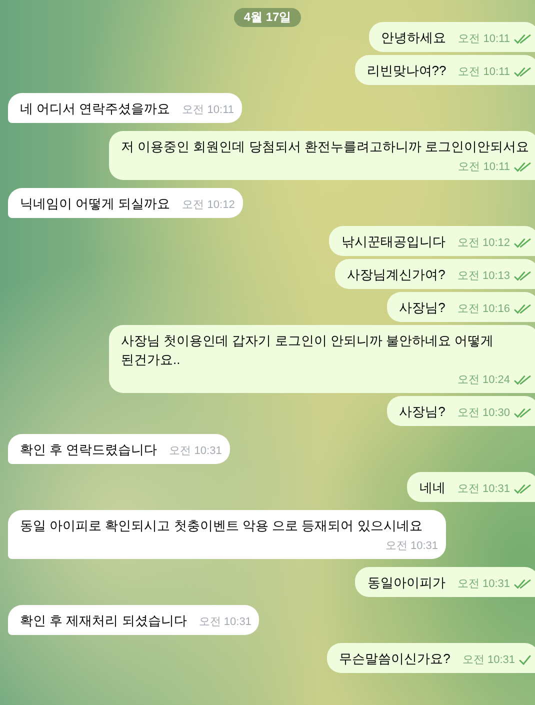 This screenshot has height=705, width=535. What do you see at coordinates (268, 17) in the screenshot?
I see `date-badge: 4월 17일` at bounding box center [268, 17].